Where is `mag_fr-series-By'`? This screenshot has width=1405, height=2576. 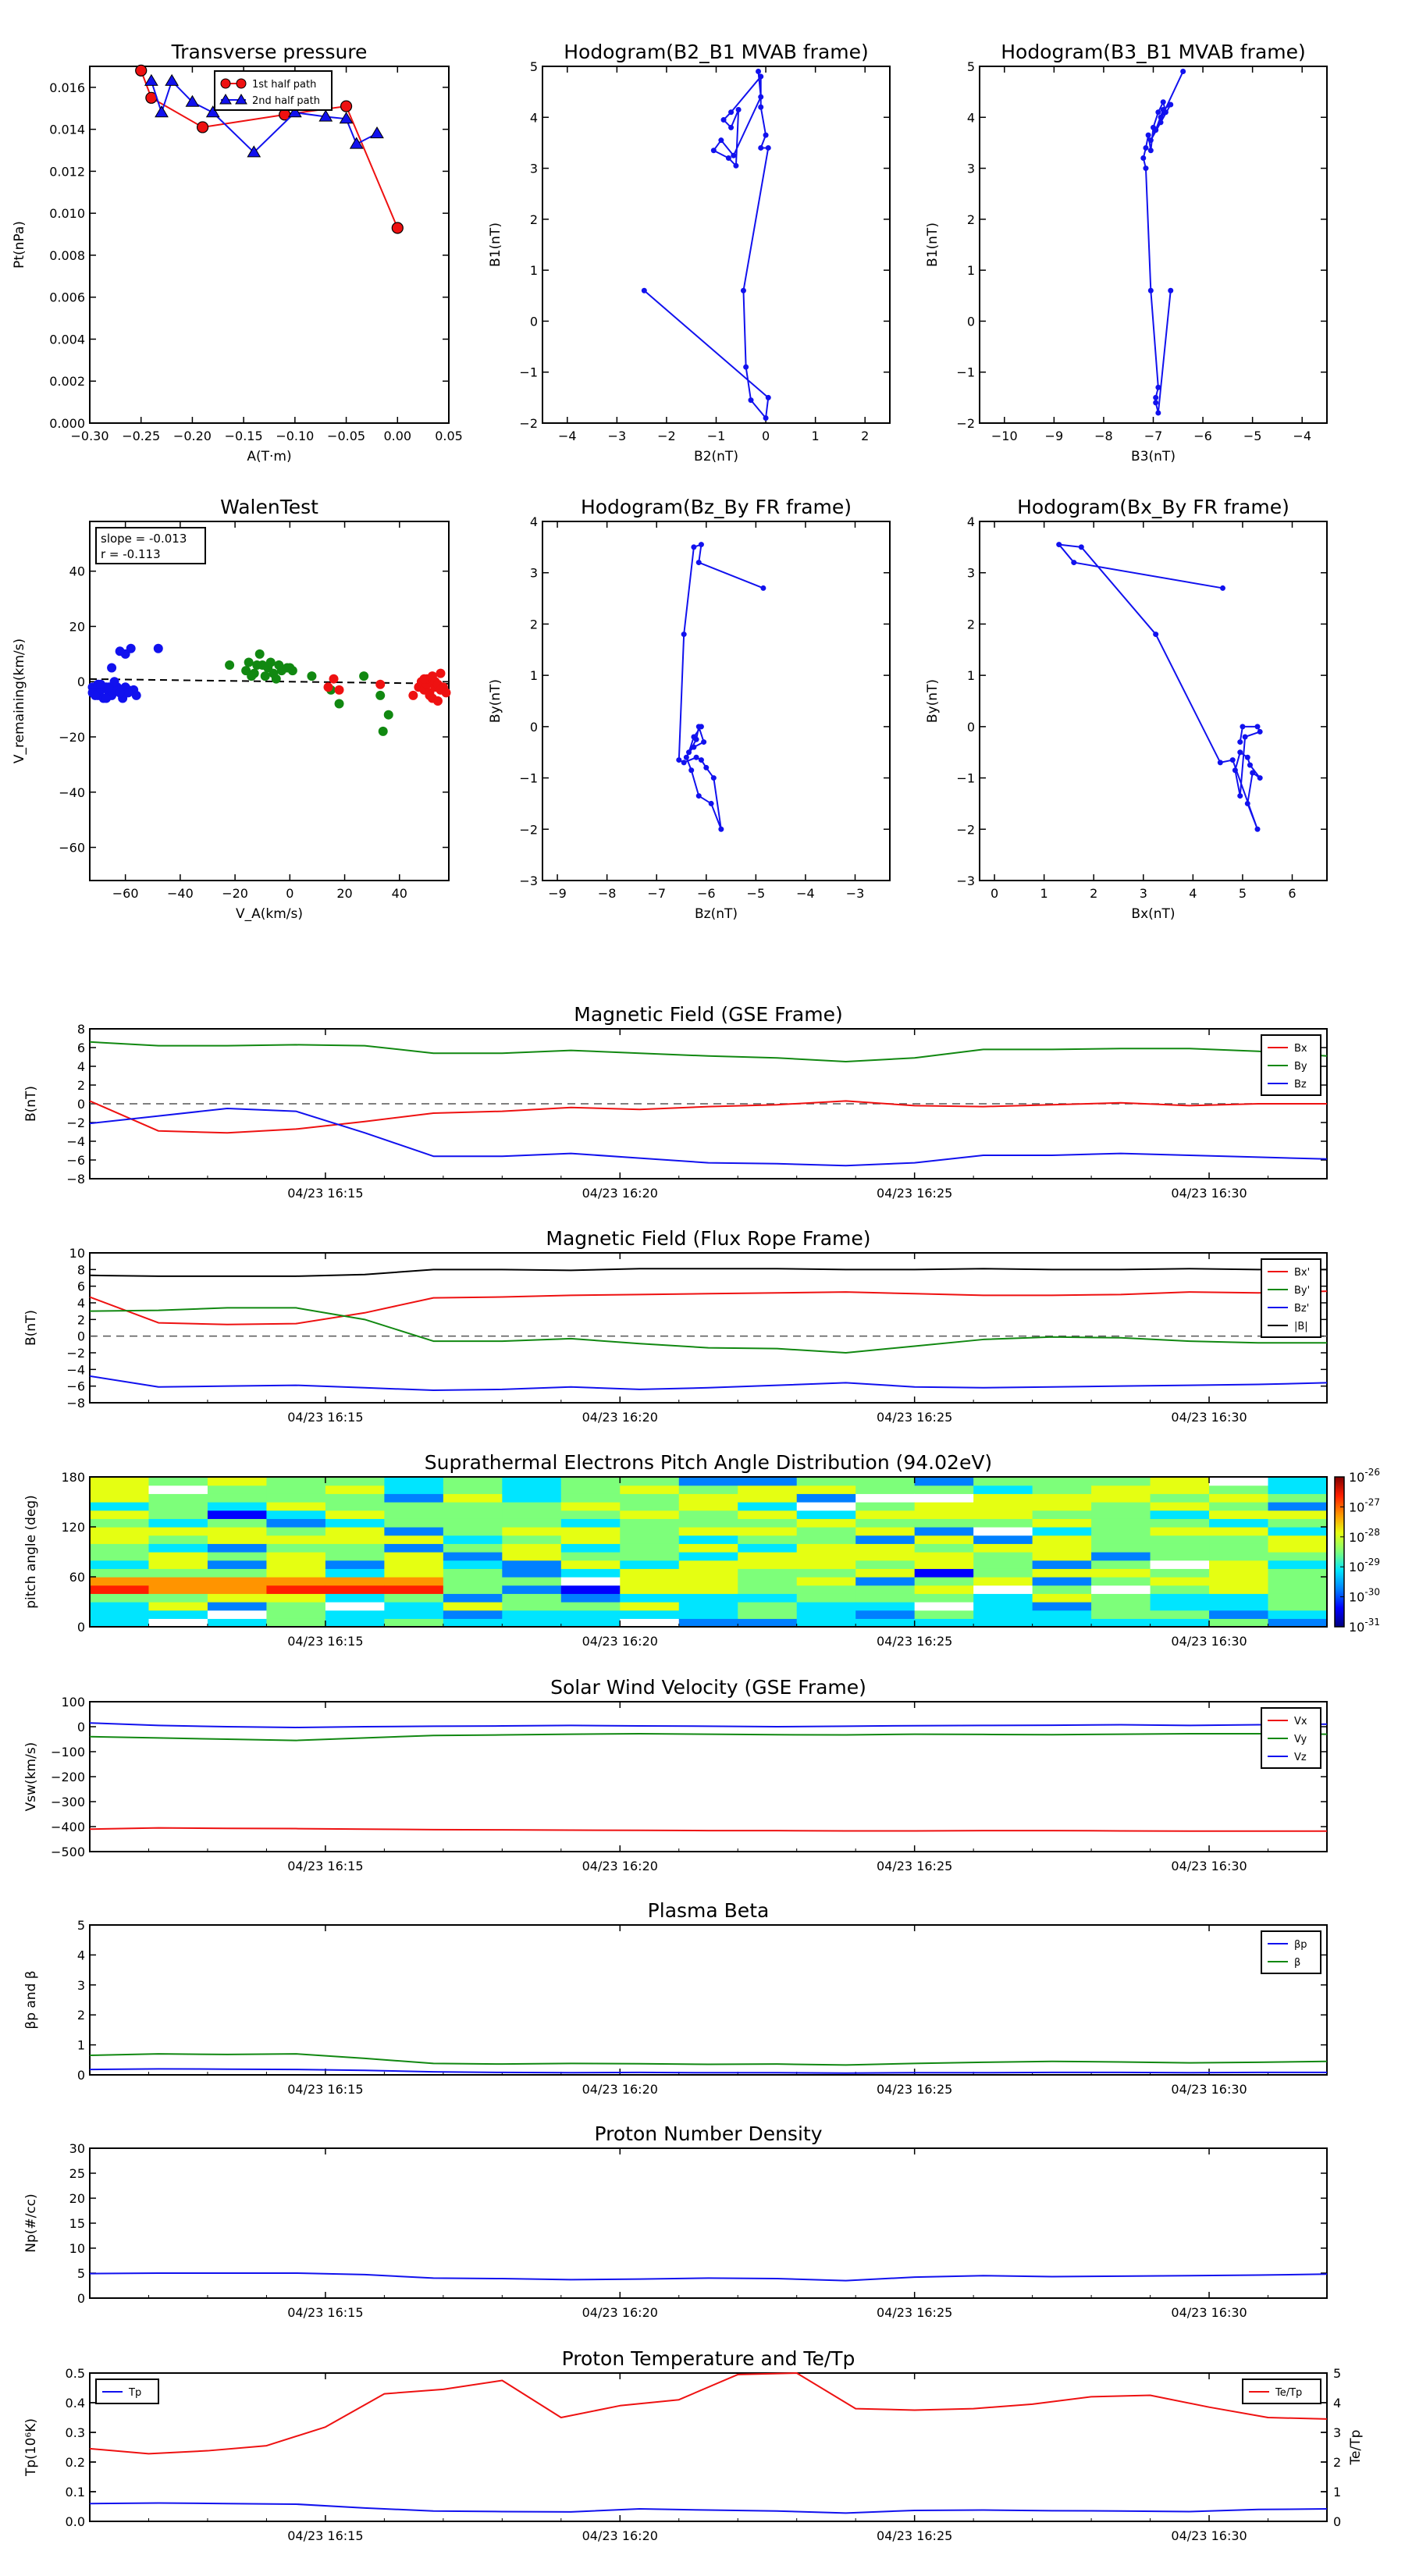
mag_fr-series-By' is located at coordinates (708, 1330).